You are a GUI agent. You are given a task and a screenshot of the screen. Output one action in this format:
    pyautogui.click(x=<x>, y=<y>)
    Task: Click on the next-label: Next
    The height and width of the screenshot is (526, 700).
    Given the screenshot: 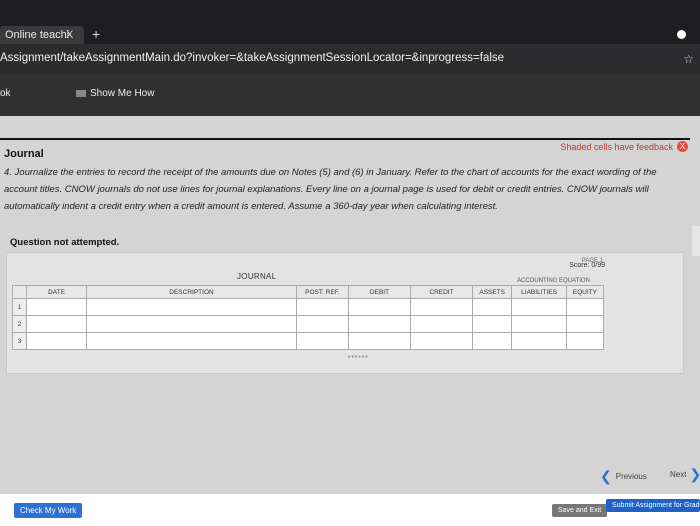 What is the action you would take?
    pyautogui.click(x=678, y=474)
    